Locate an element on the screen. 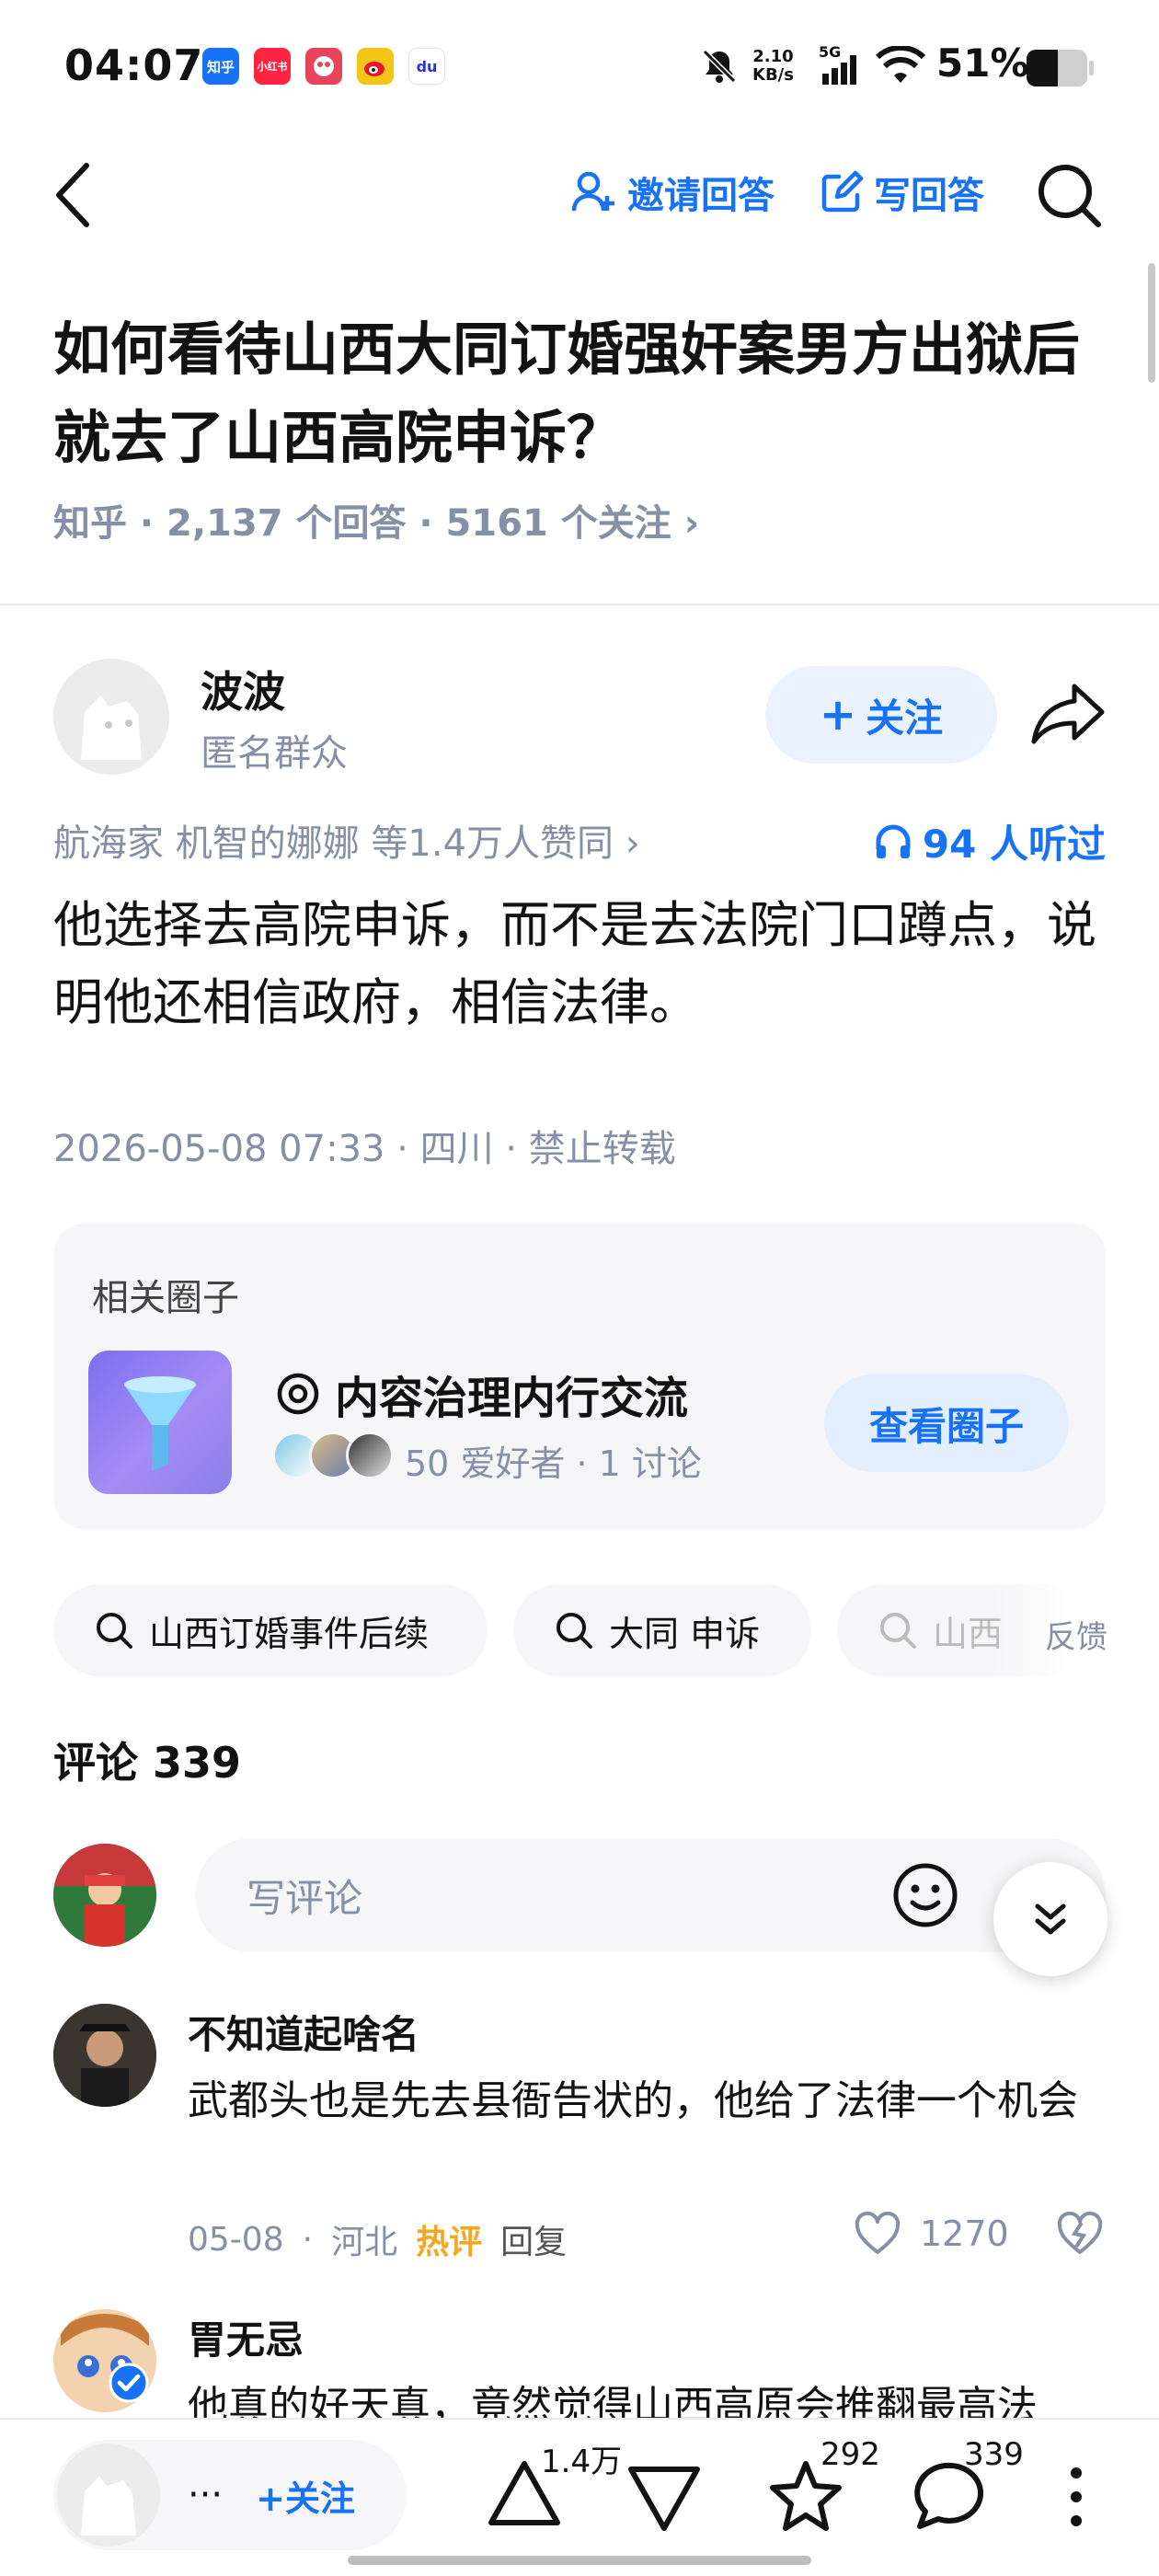 This screenshot has width=1159, height=2576. author-avatar is located at coordinates (111, 717).